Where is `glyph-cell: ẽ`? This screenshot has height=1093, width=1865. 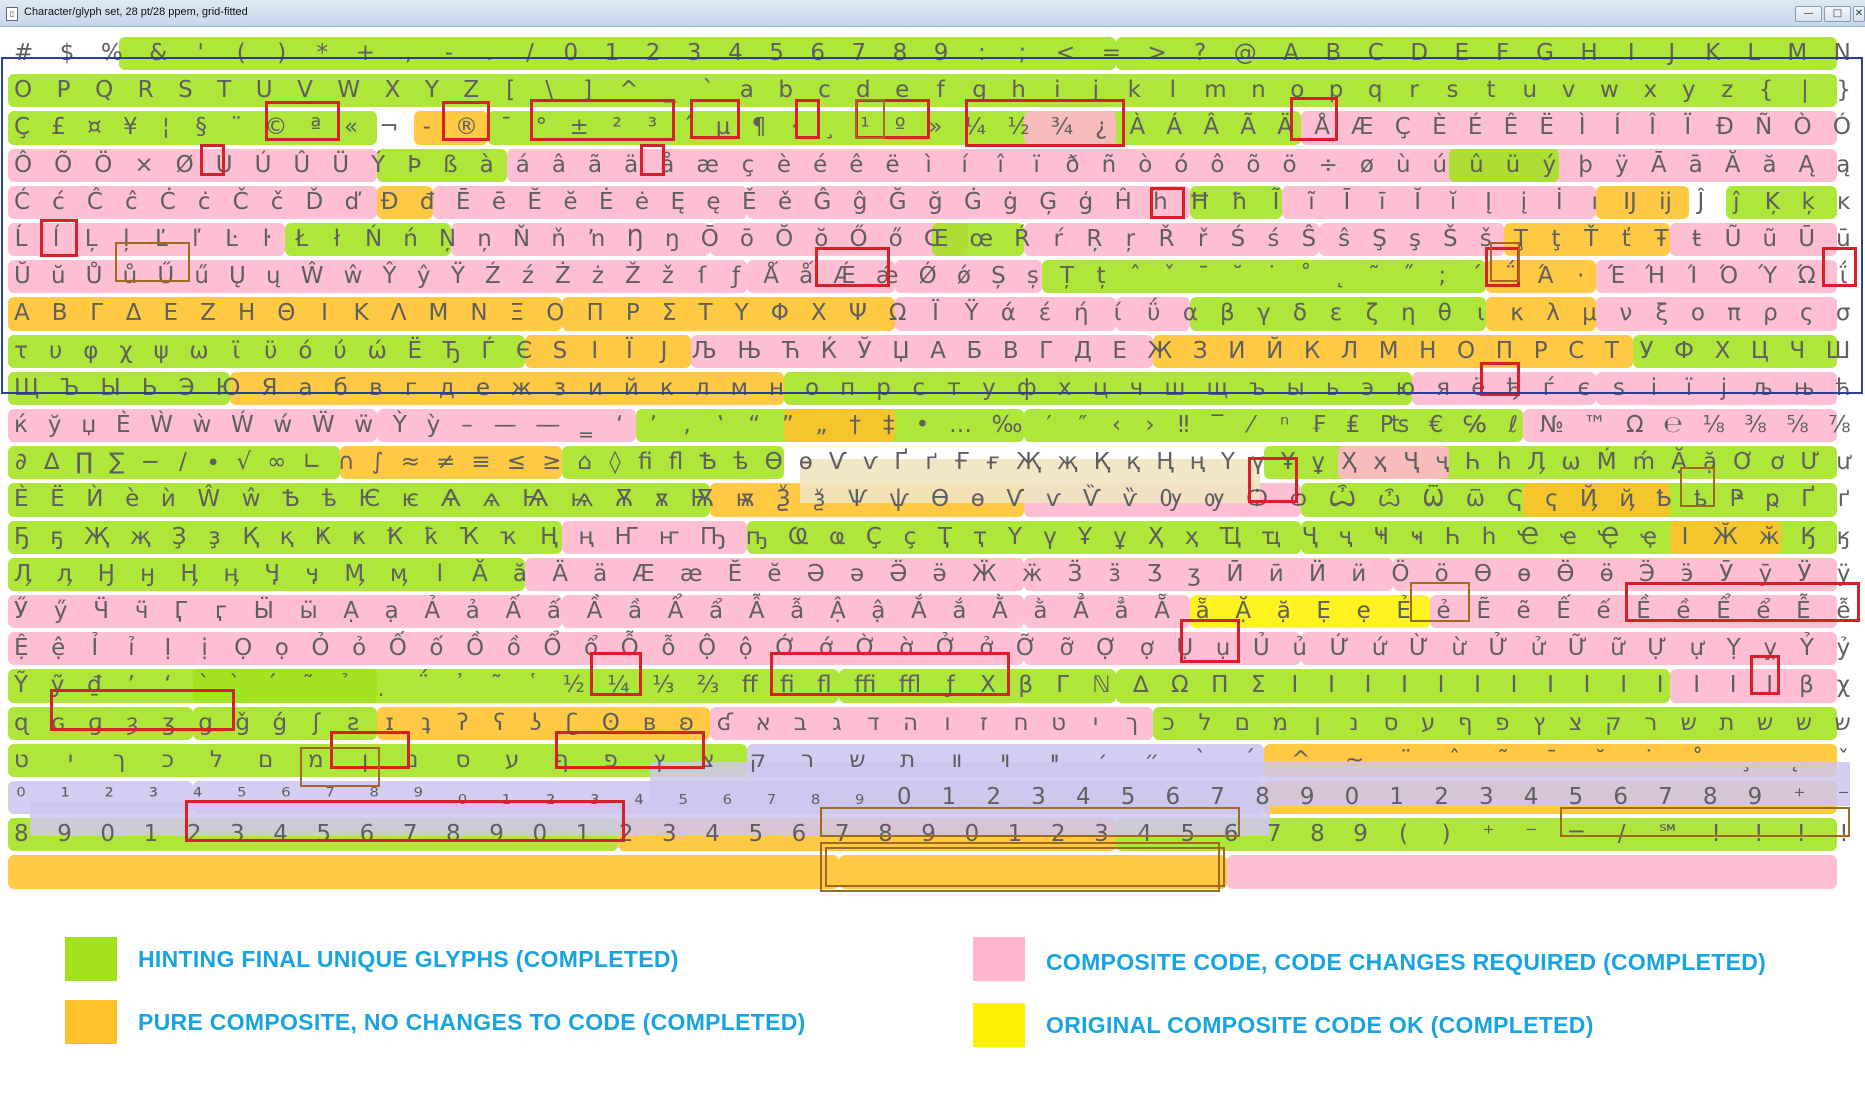
glyph-cell: ẽ is located at coordinates (1524, 611).